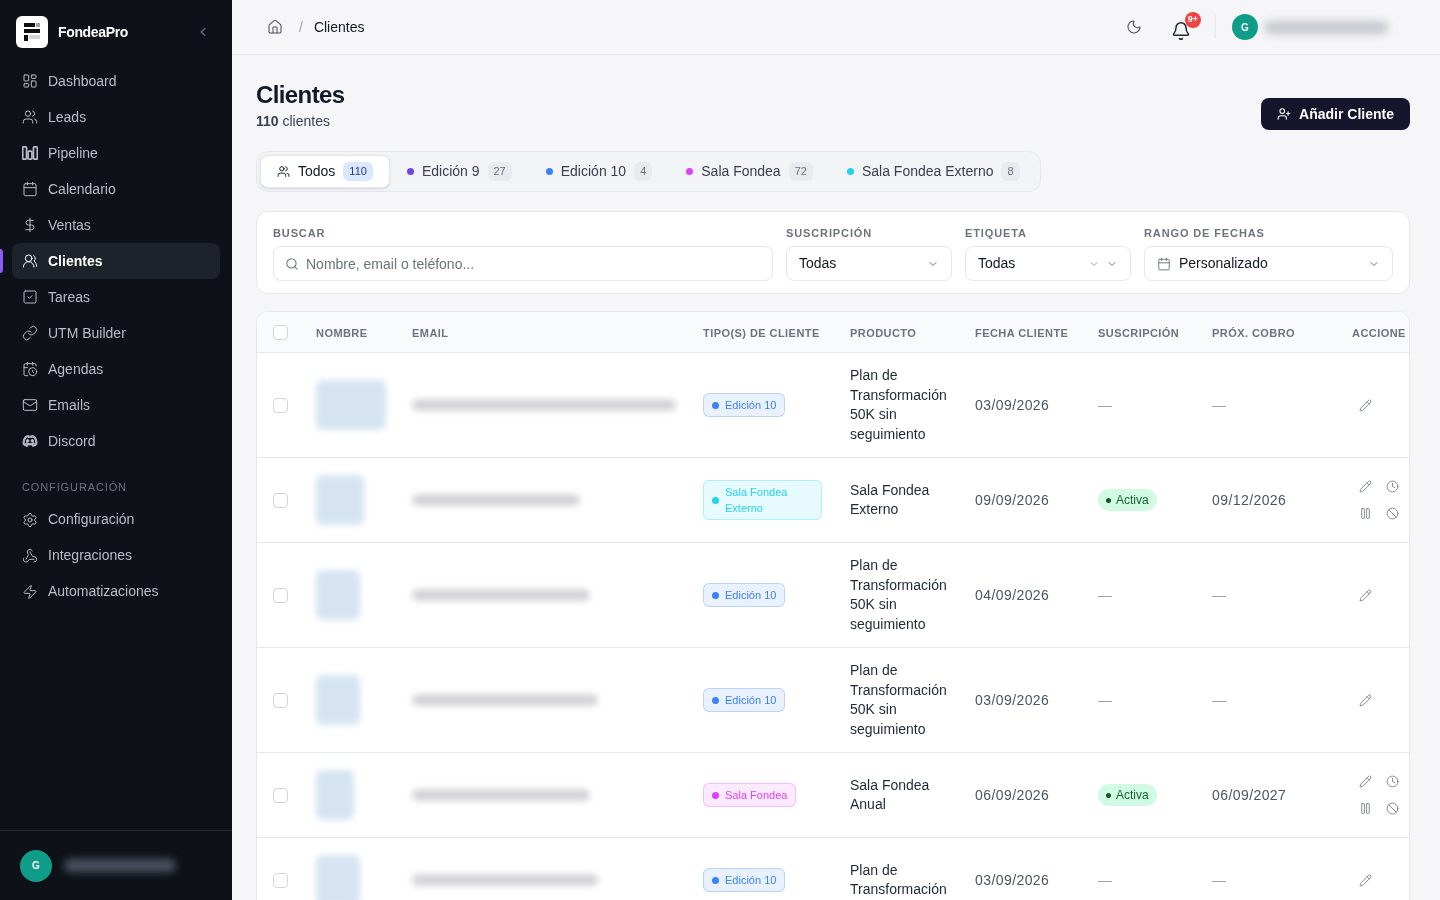 This screenshot has width=1440, height=900. What do you see at coordinates (30, 519) in the screenshot?
I see `settings-icon` at bounding box center [30, 519].